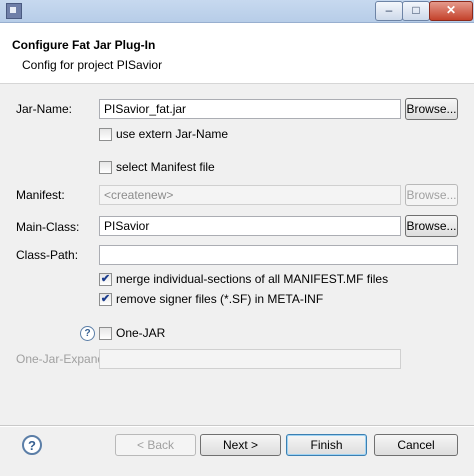  Describe the element at coordinates (47, 255) in the screenshot. I see `class-path-label: Class-Path:` at that location.